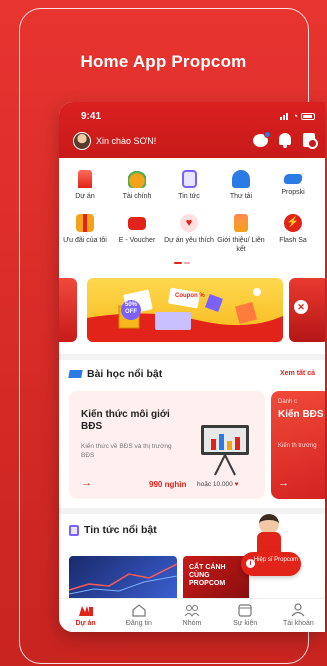 Image resolution: width=327 pixels, height=666 pixels. I want to click on tab-label: Đăng tin, so click(138, 623).